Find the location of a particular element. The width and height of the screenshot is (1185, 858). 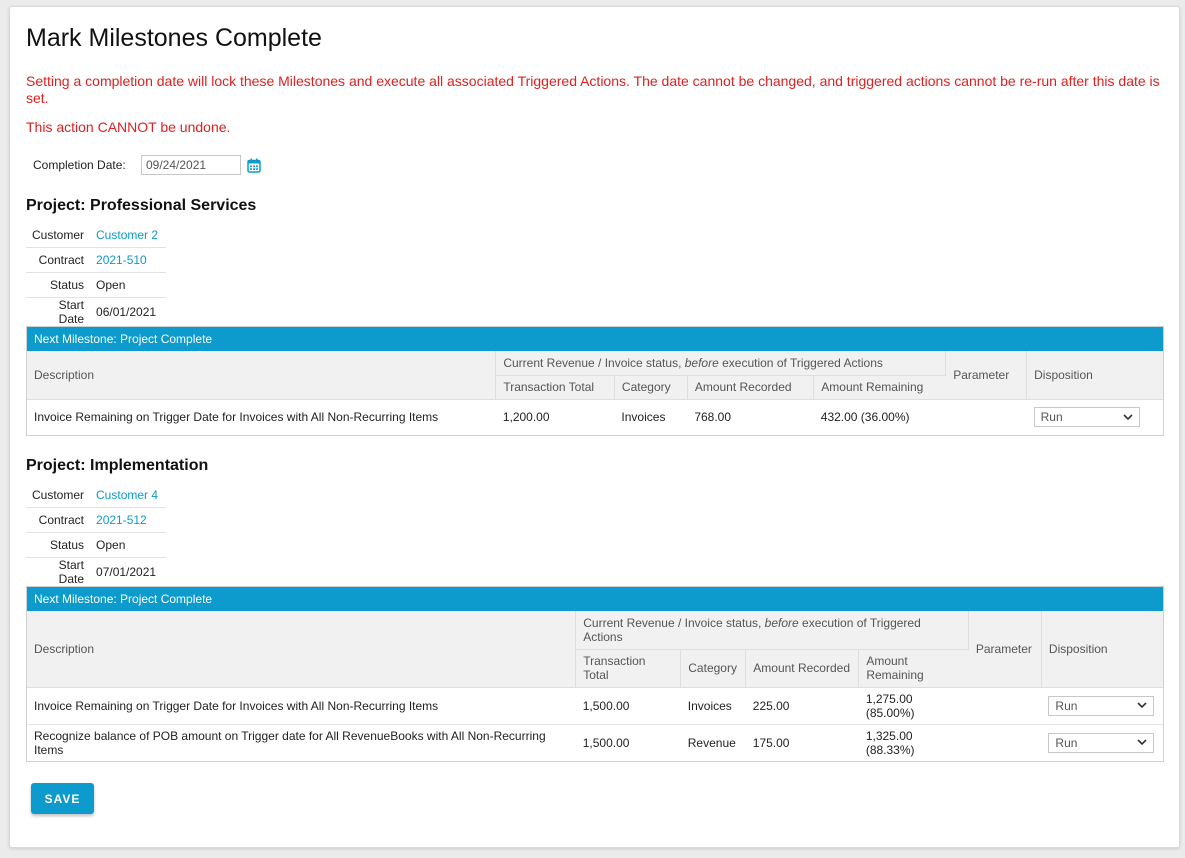

completion-date-row: Completion Date: is located at coordinates (594, 165).